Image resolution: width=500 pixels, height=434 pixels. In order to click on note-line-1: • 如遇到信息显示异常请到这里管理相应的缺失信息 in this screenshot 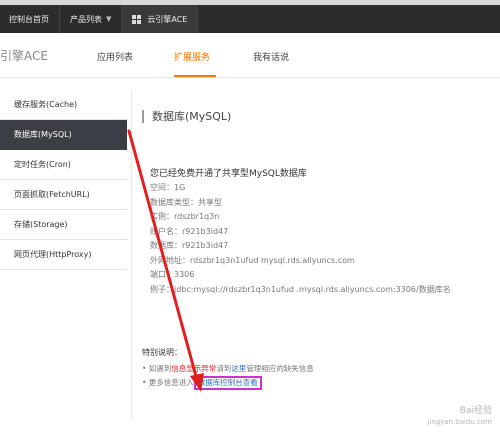, I will do `click(228, 369)`.